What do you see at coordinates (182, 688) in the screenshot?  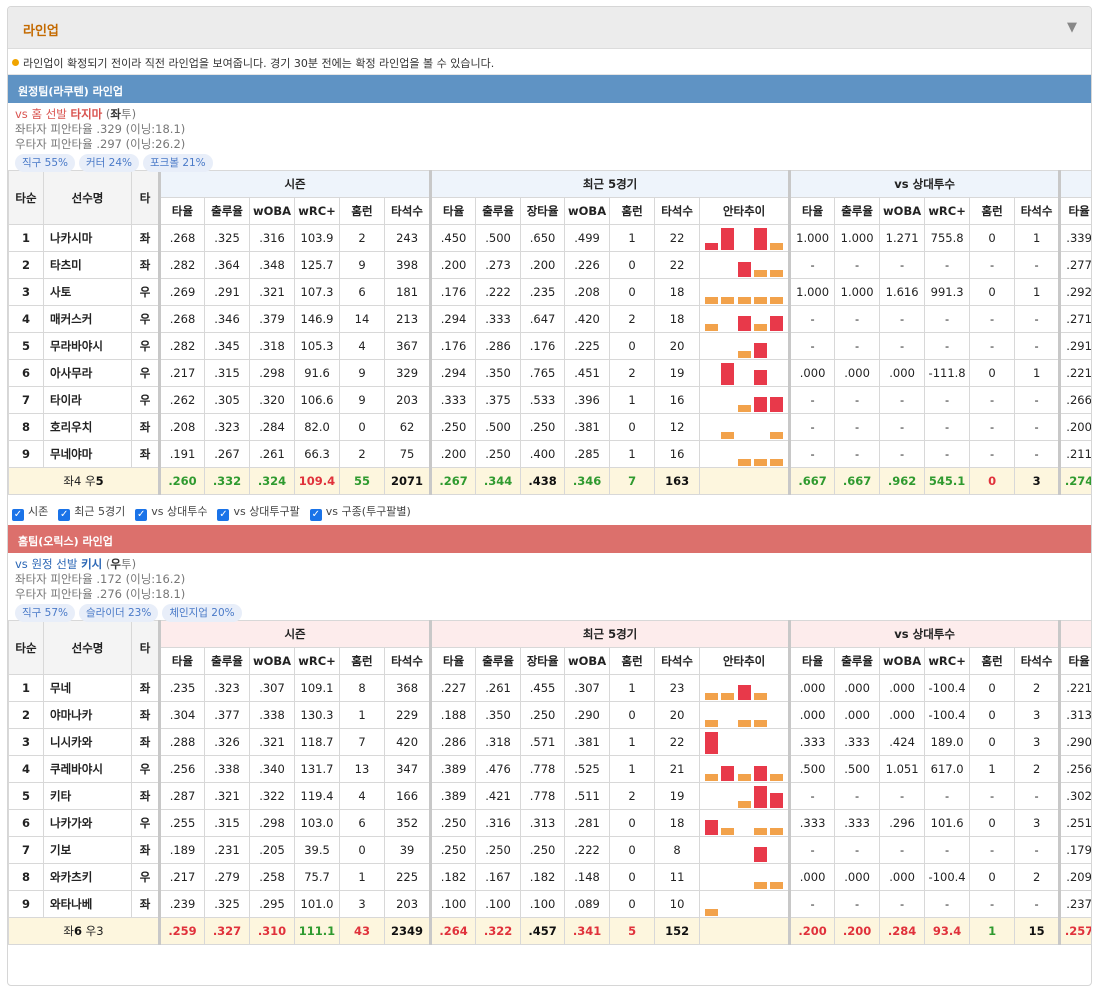 I see `season-stat: .235` at bounding box center [182, 688].